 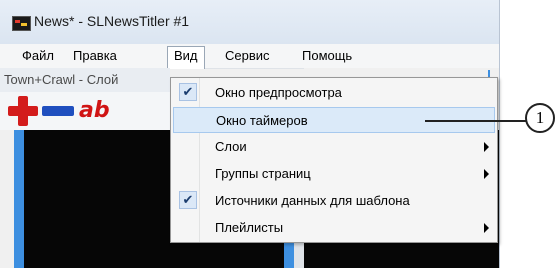 What do you see at coordinates (278, 92) in the screenshot?
I see `menu-item-label: Окно предпросмотра` at bounding box center [278, 92].